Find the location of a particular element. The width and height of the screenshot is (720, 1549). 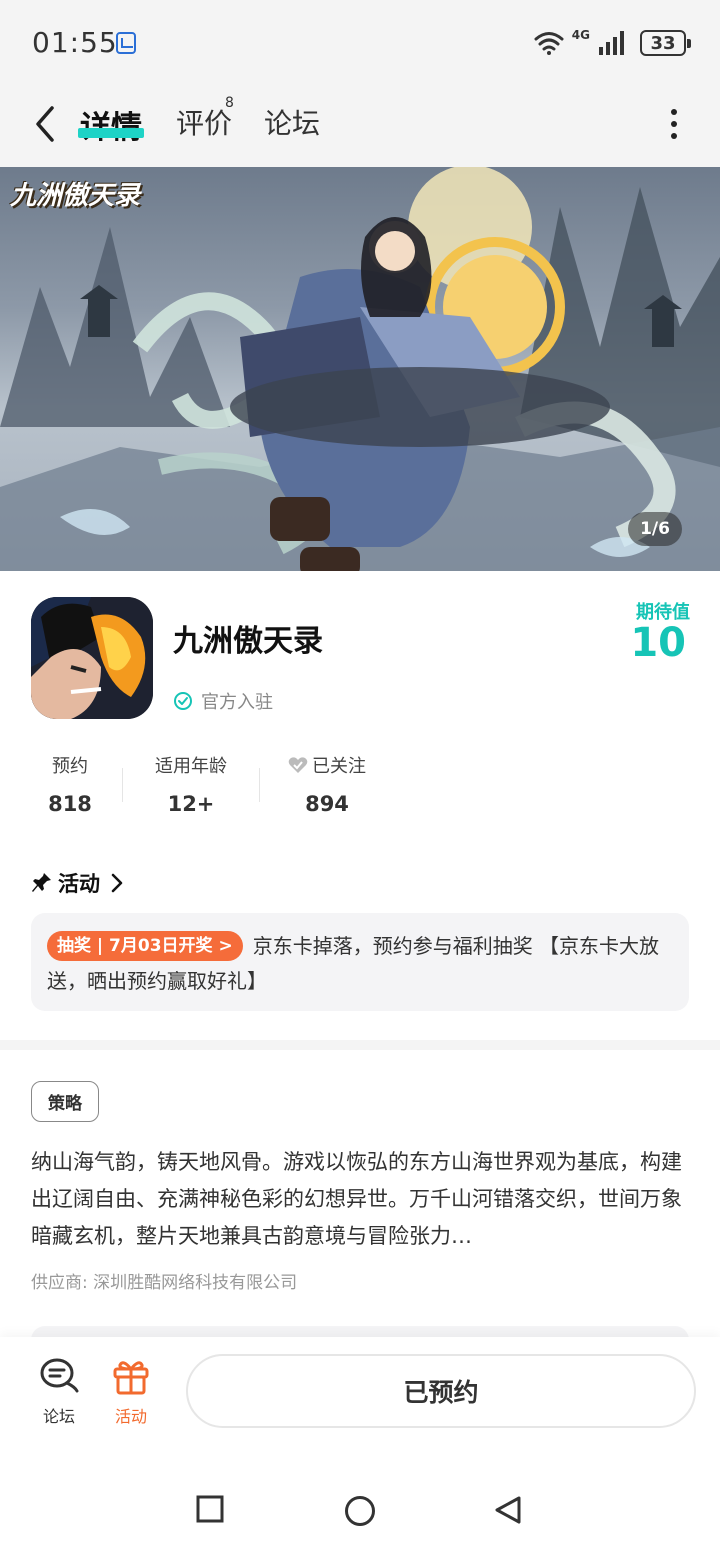

system-navigation-bar is located at coordinates (360, 1503).